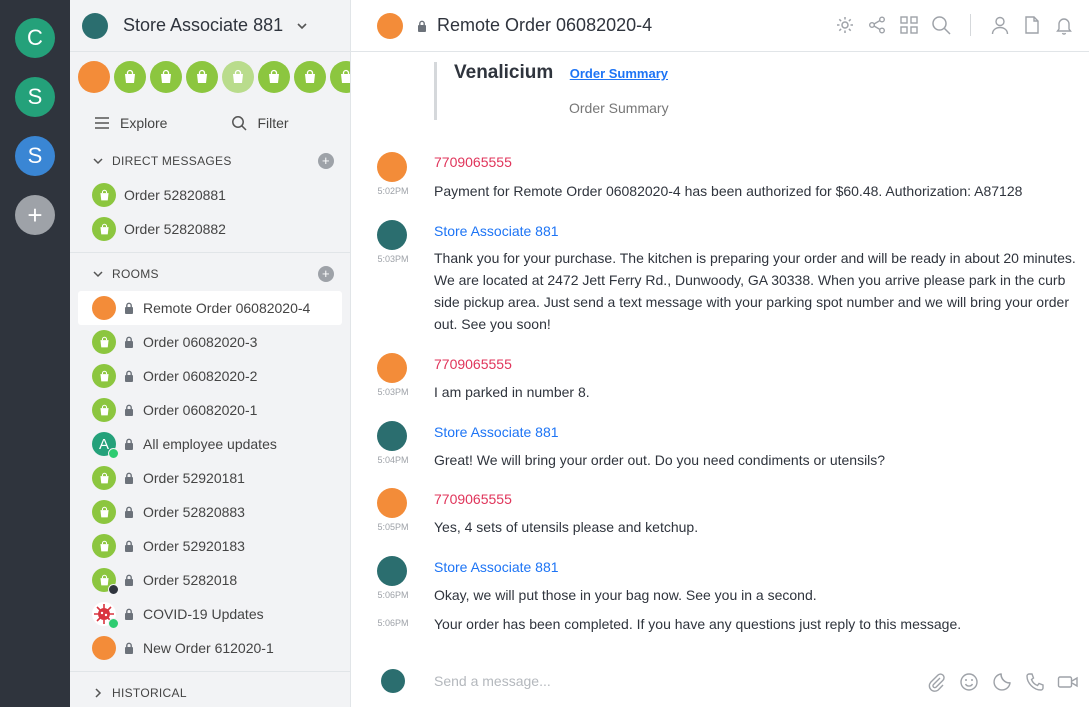  Describe the element at coordinates (326, 274) in the screenshot. I see `add-room-button: +` at that location.